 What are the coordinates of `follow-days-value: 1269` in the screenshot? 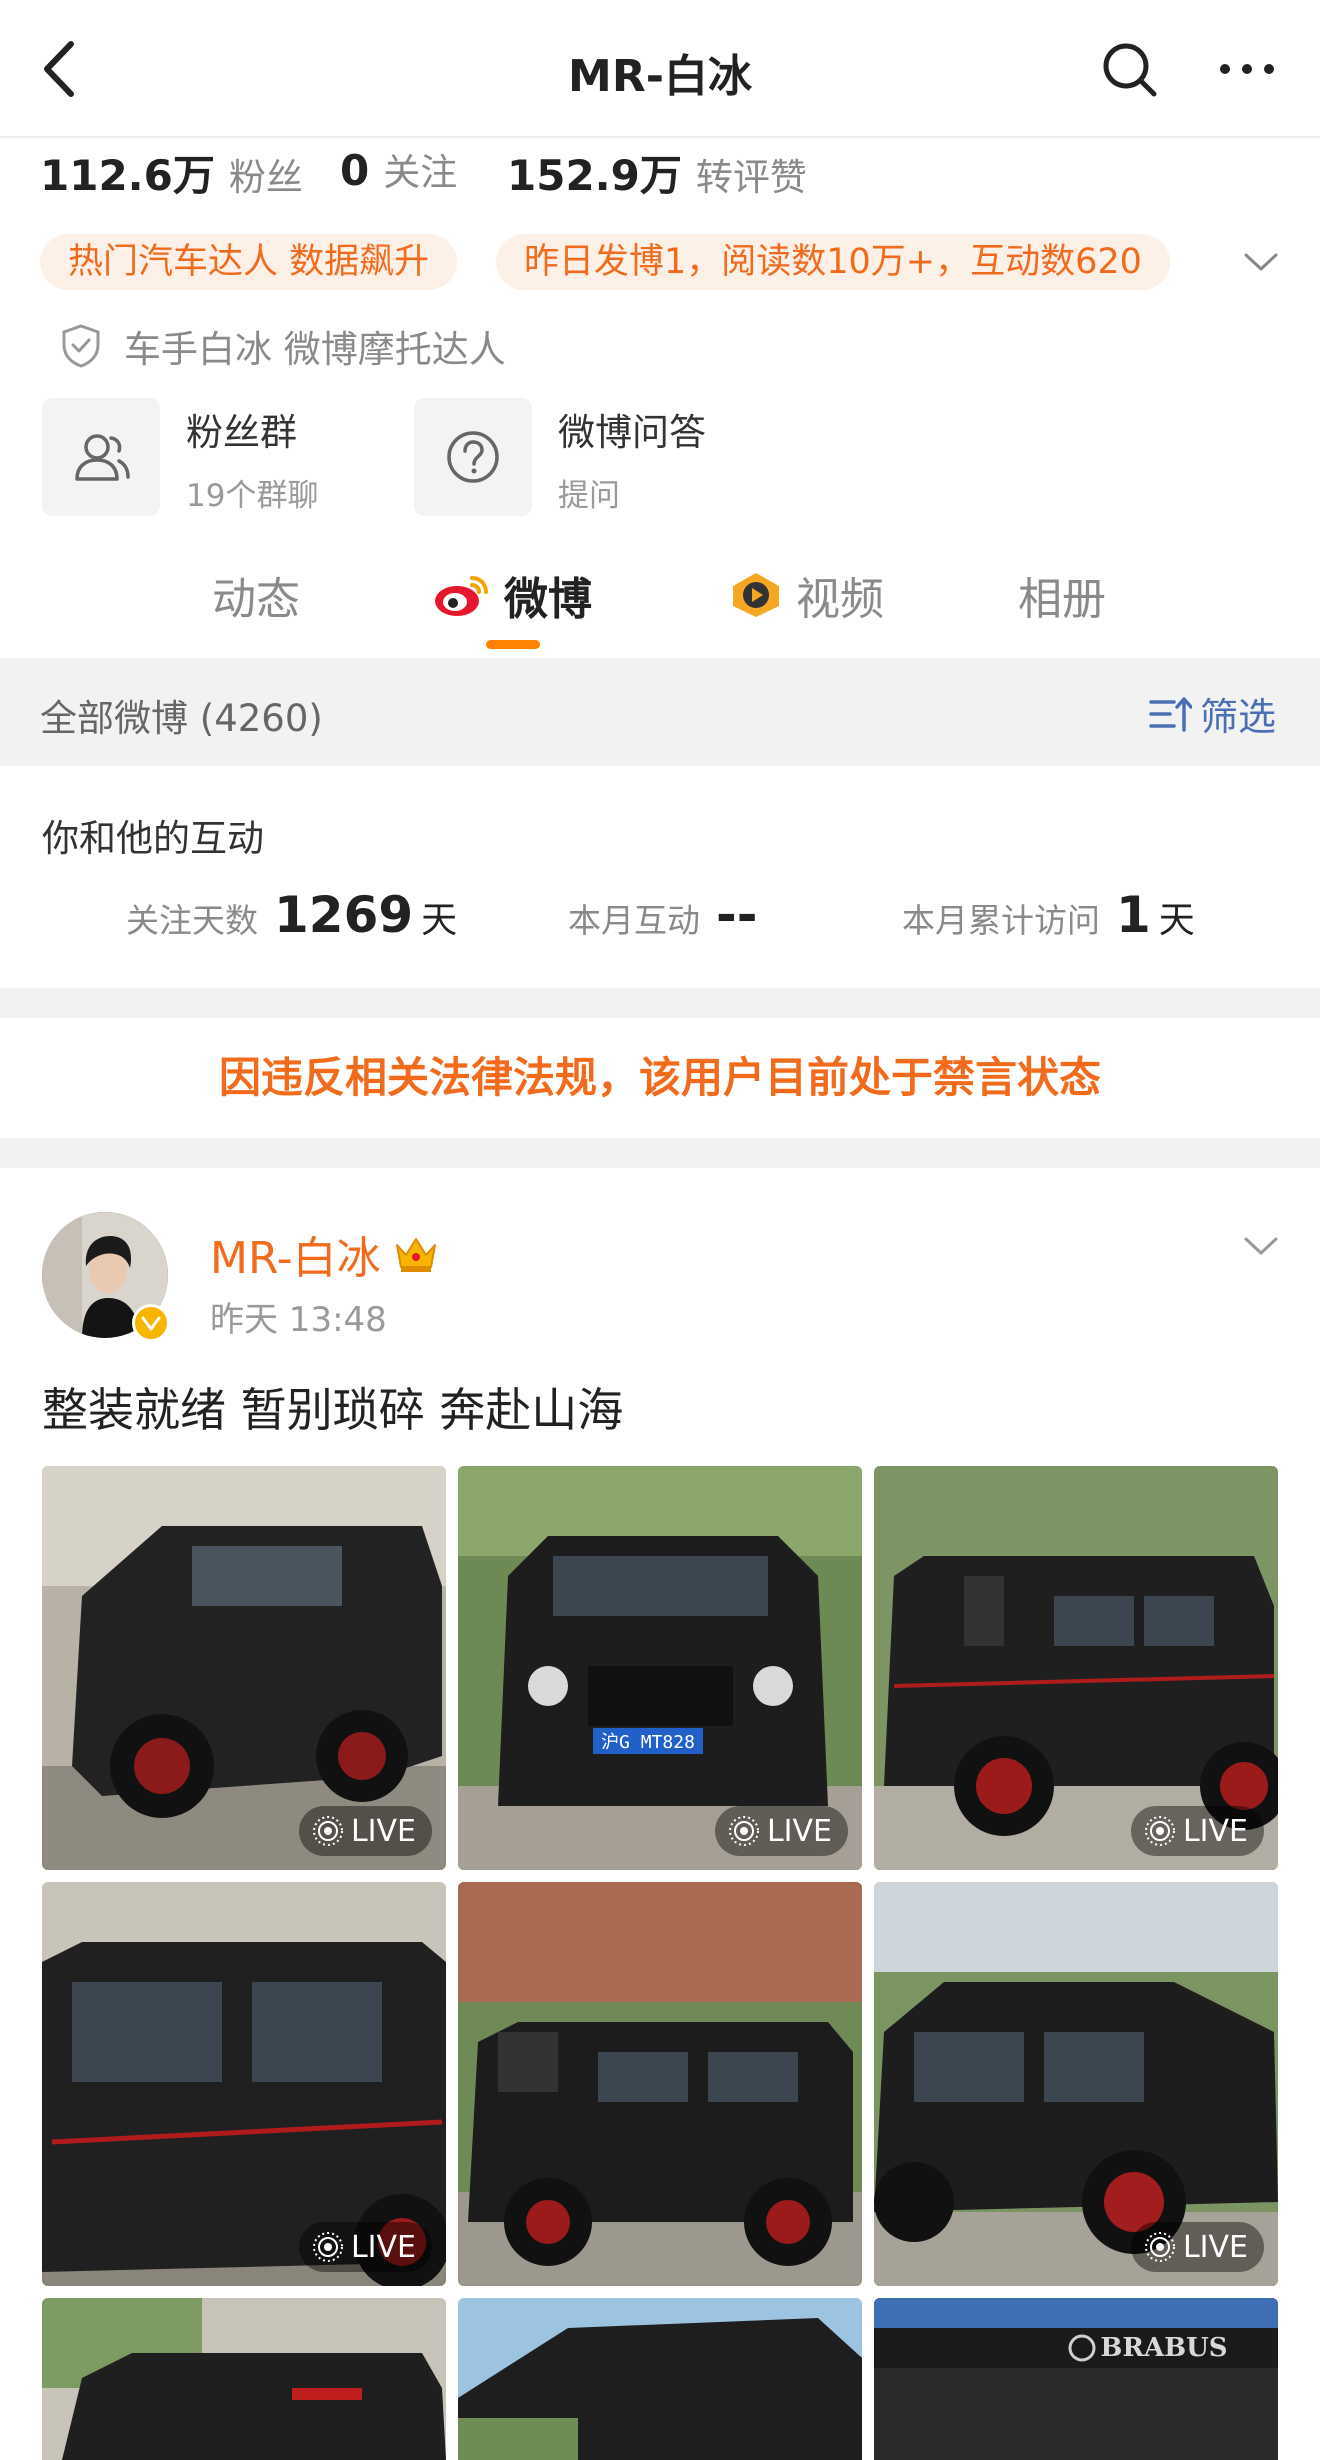 It's located at (344, 915).